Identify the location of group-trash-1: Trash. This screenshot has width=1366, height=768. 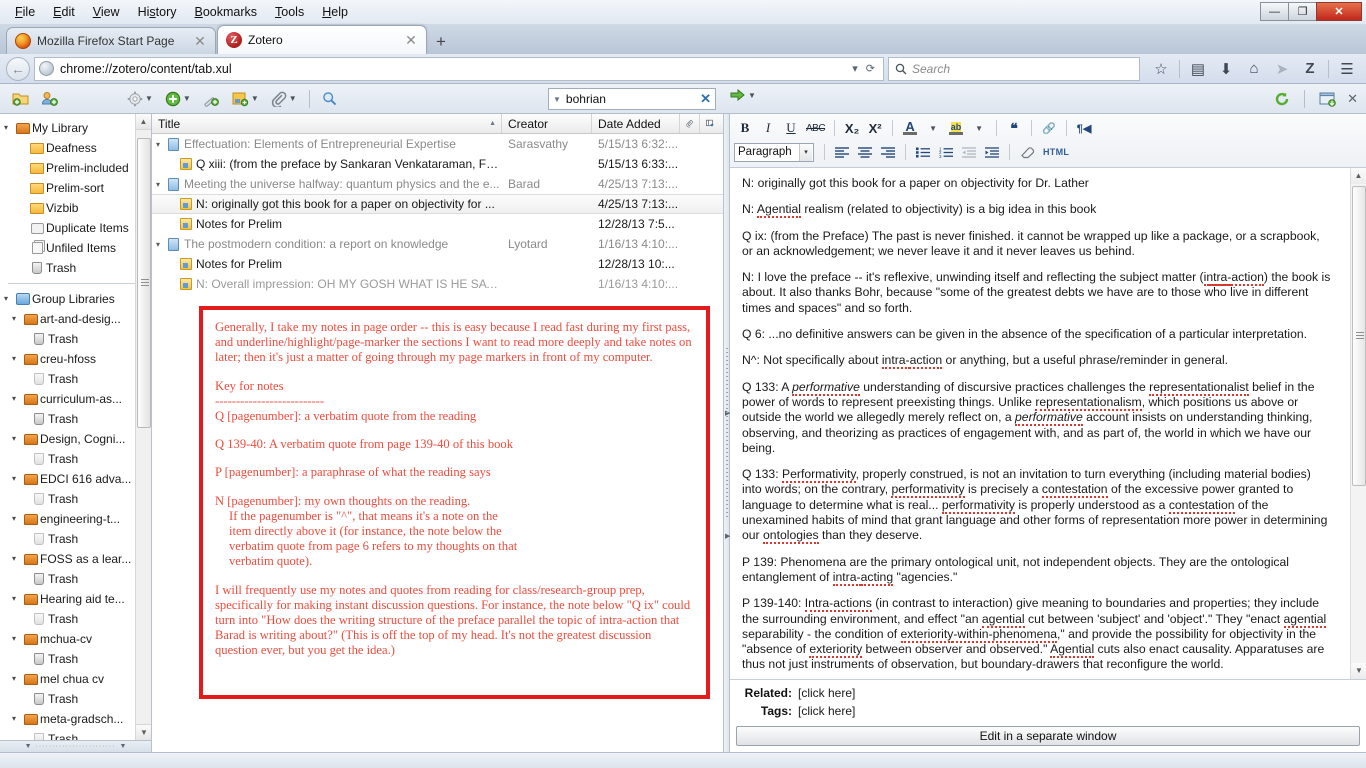
(75, 379).